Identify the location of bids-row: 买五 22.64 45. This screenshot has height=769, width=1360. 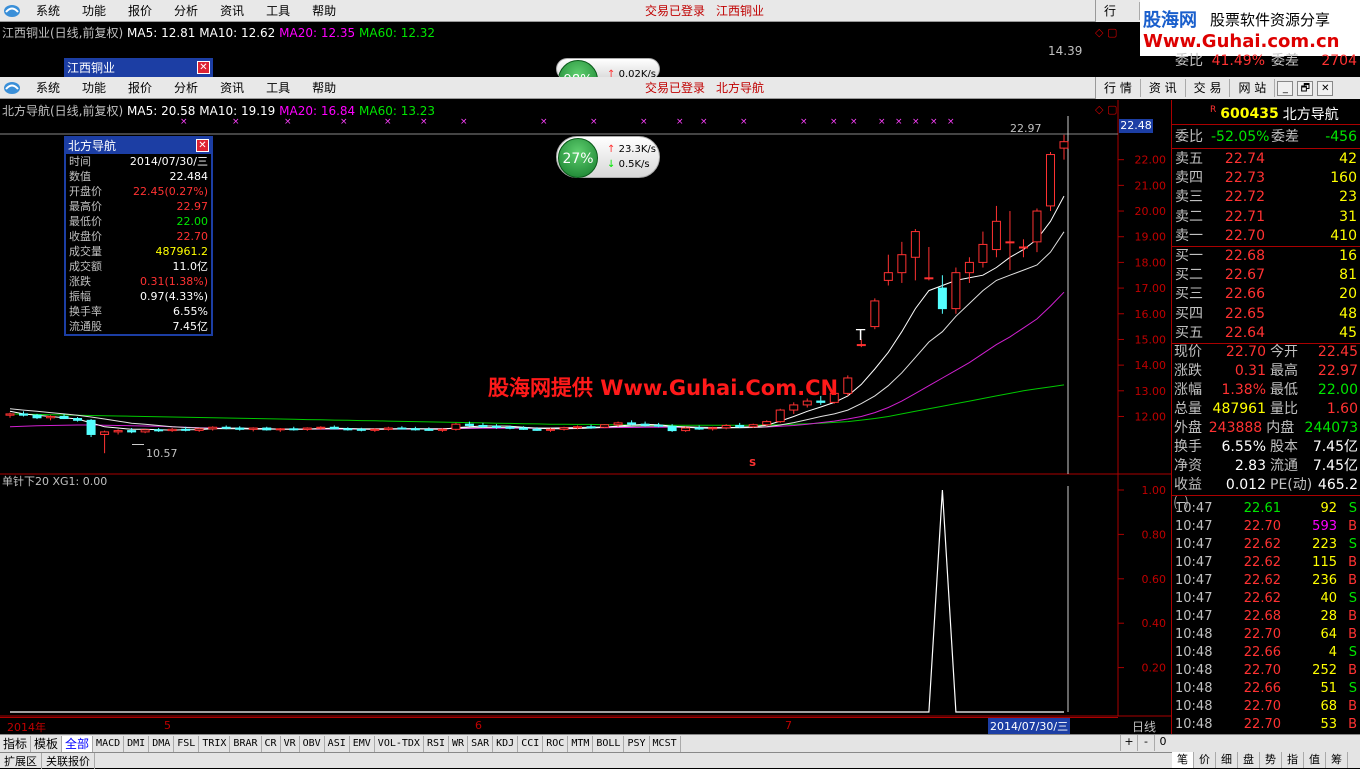
(1266, 333).